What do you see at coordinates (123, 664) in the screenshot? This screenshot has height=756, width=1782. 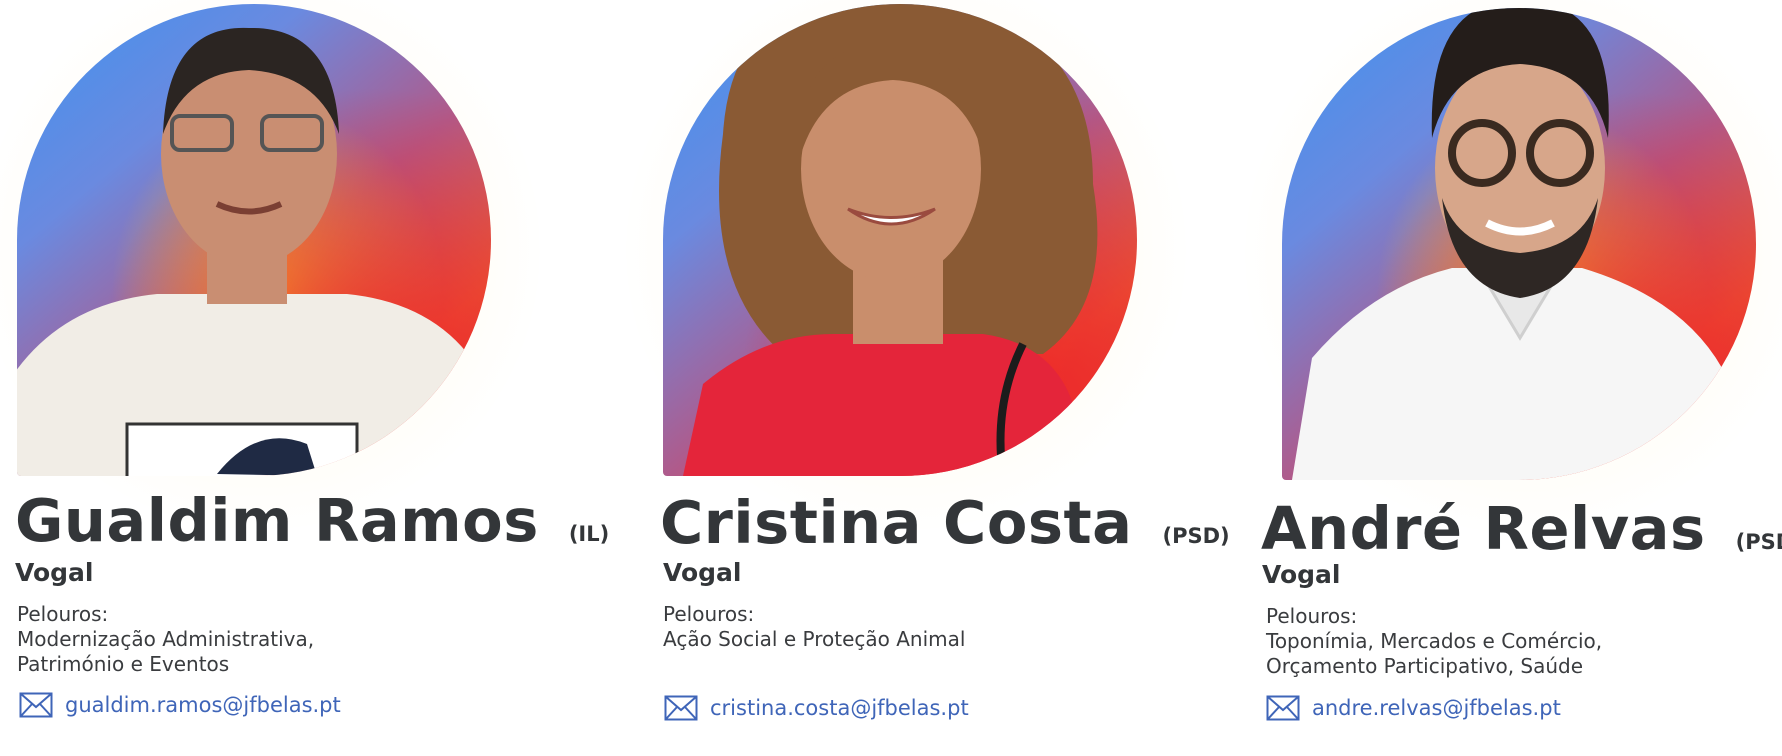 I see `pelouros-line: Património e Eventos` at bounding box center [123, 664].